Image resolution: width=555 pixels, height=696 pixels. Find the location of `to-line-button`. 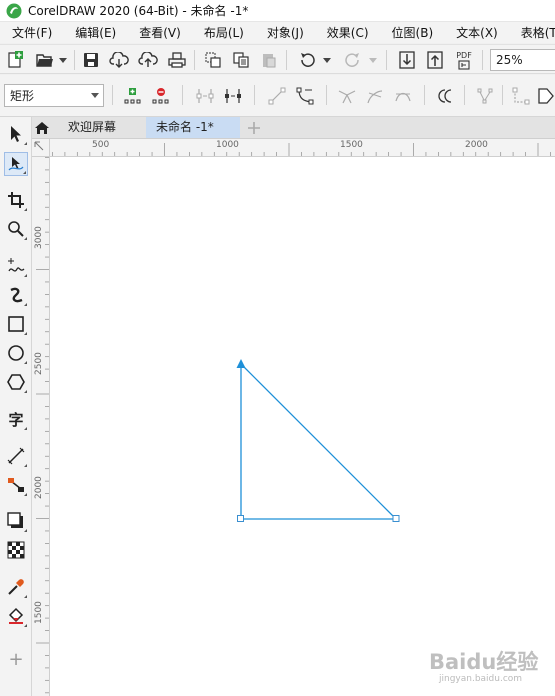

to-line-button is located at coordinates (277, 96).